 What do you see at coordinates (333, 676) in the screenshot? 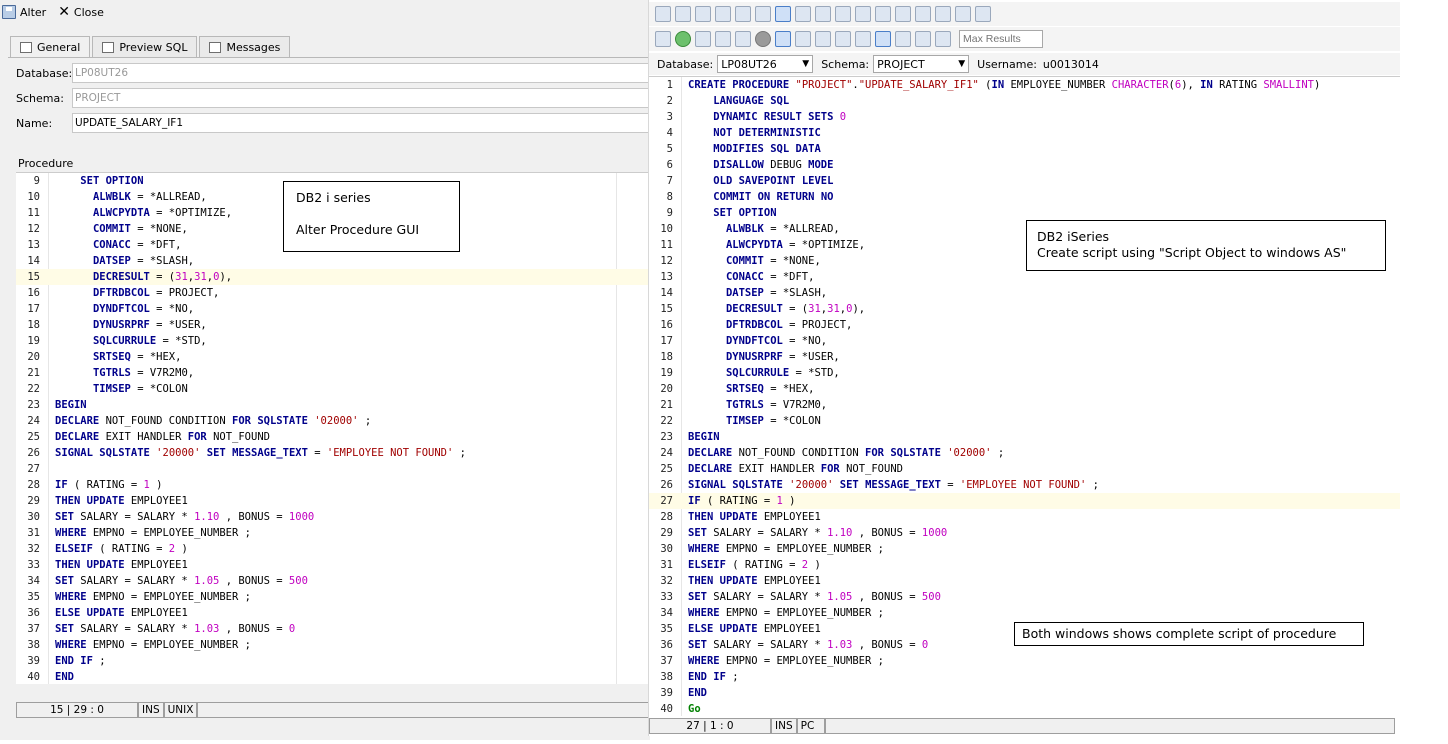
I see `code-line: 40 END` at bounding box center [333, 676].